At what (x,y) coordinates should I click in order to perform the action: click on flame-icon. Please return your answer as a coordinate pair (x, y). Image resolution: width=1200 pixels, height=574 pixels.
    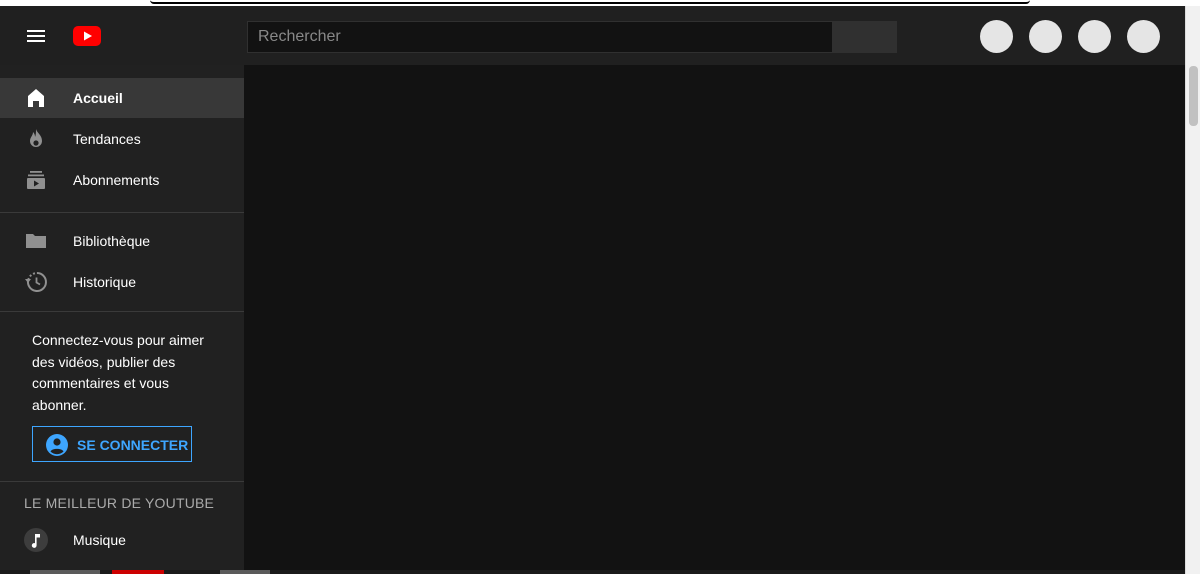
    Looking at the image, I should click on (36, 139).